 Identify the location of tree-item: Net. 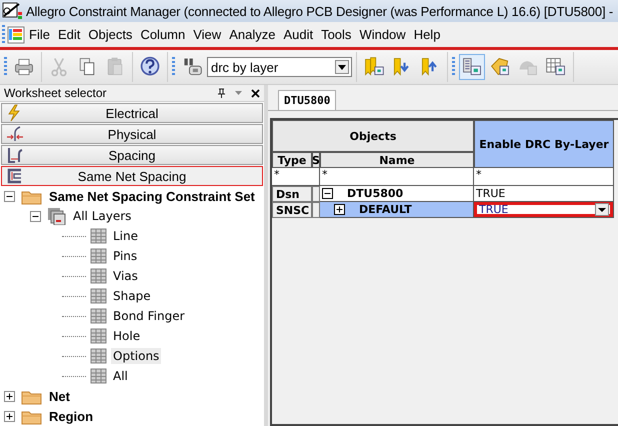
(59, 396).